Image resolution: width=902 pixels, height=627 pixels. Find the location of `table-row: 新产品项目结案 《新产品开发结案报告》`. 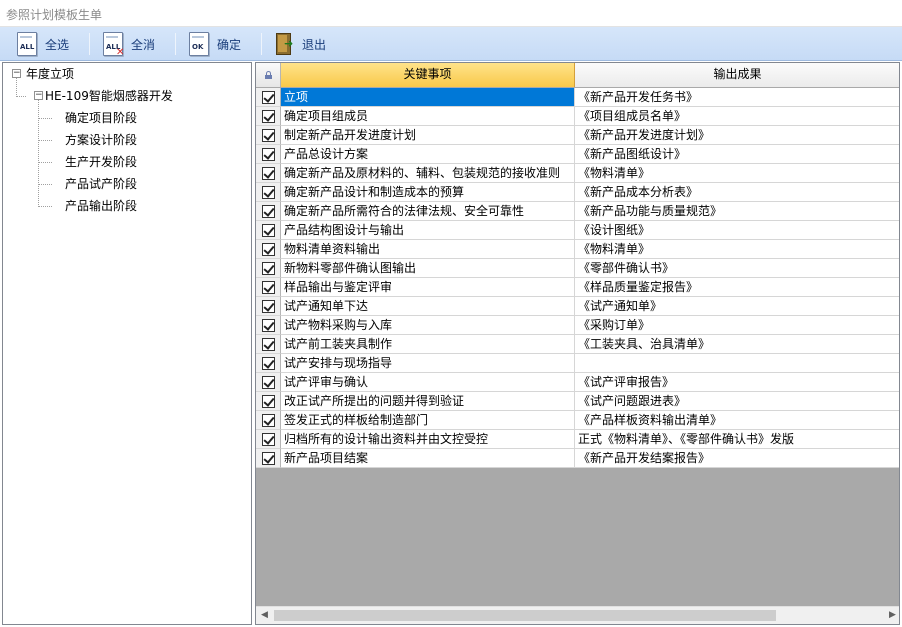

table-row: 新产品项目结案 《新产品开发结案报告》 is located at coordinates (577, 458).